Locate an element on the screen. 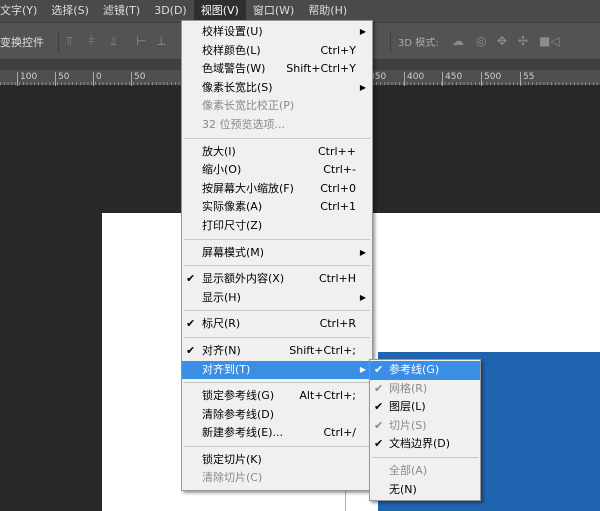  menu-item: ✔ 网格(R) is located at coordinates (425, 389).